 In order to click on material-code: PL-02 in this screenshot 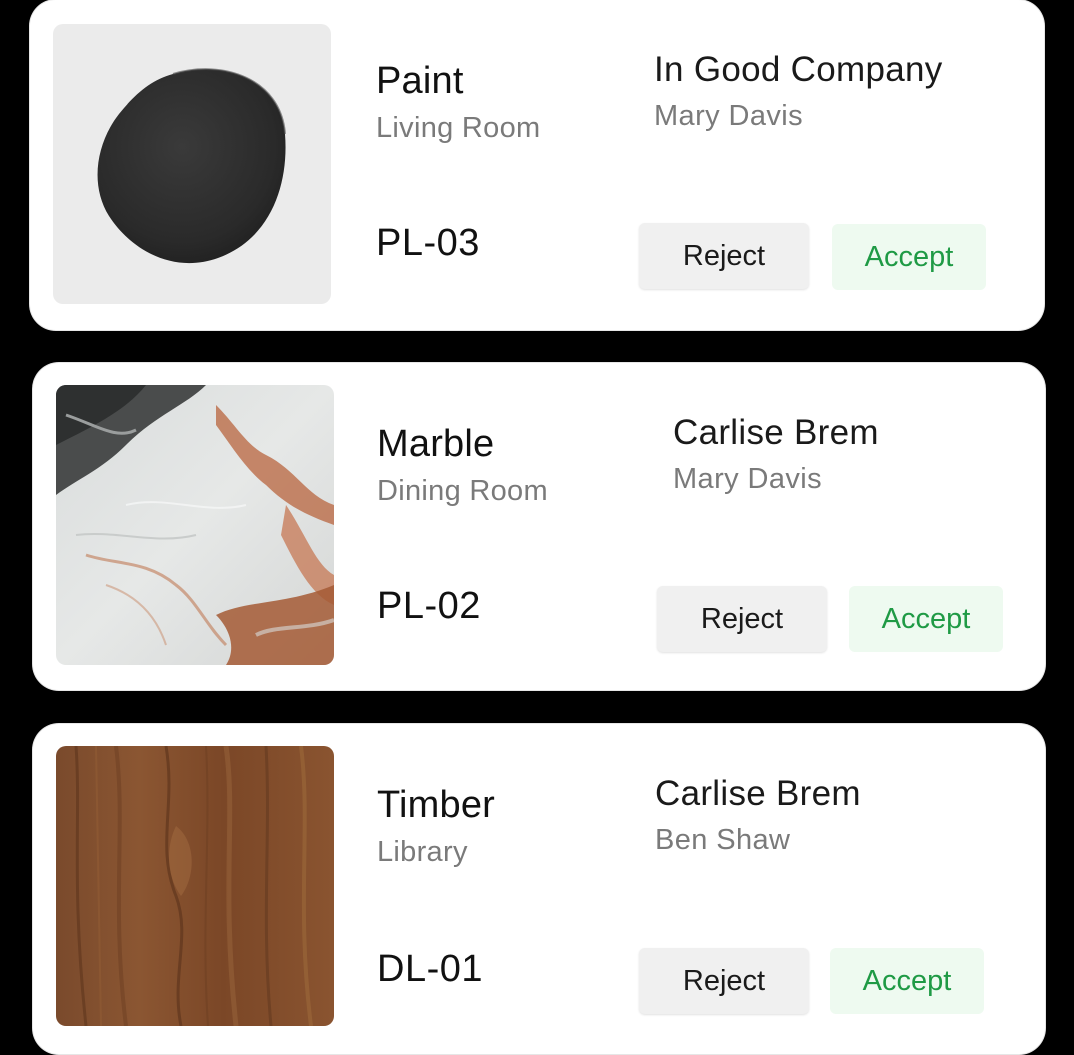, I will do `click(429, 606)`.